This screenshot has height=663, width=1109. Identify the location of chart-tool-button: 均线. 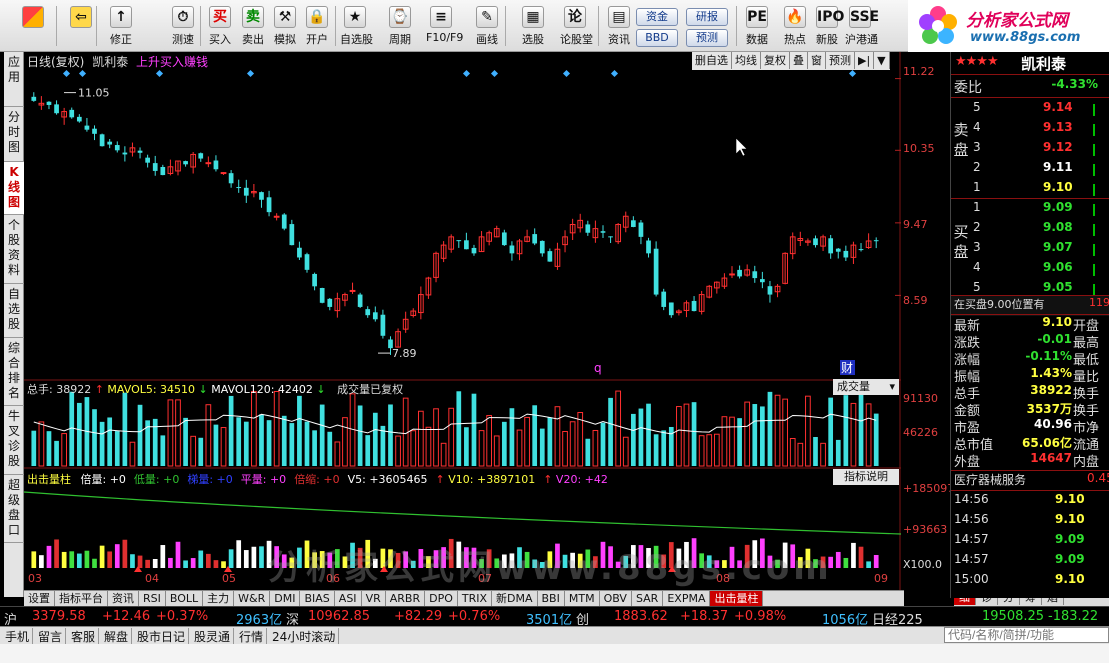
(746, 60).